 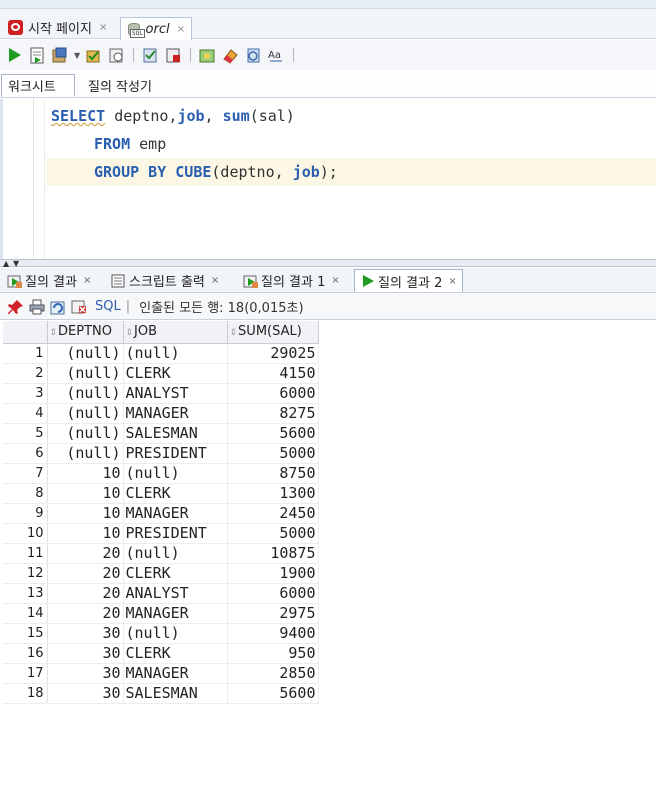 What do you see at coordinates (161, 573) in the screenshot?
I see `table-row: 12 20 CLERK 1900` at bounding box center [161, 573].